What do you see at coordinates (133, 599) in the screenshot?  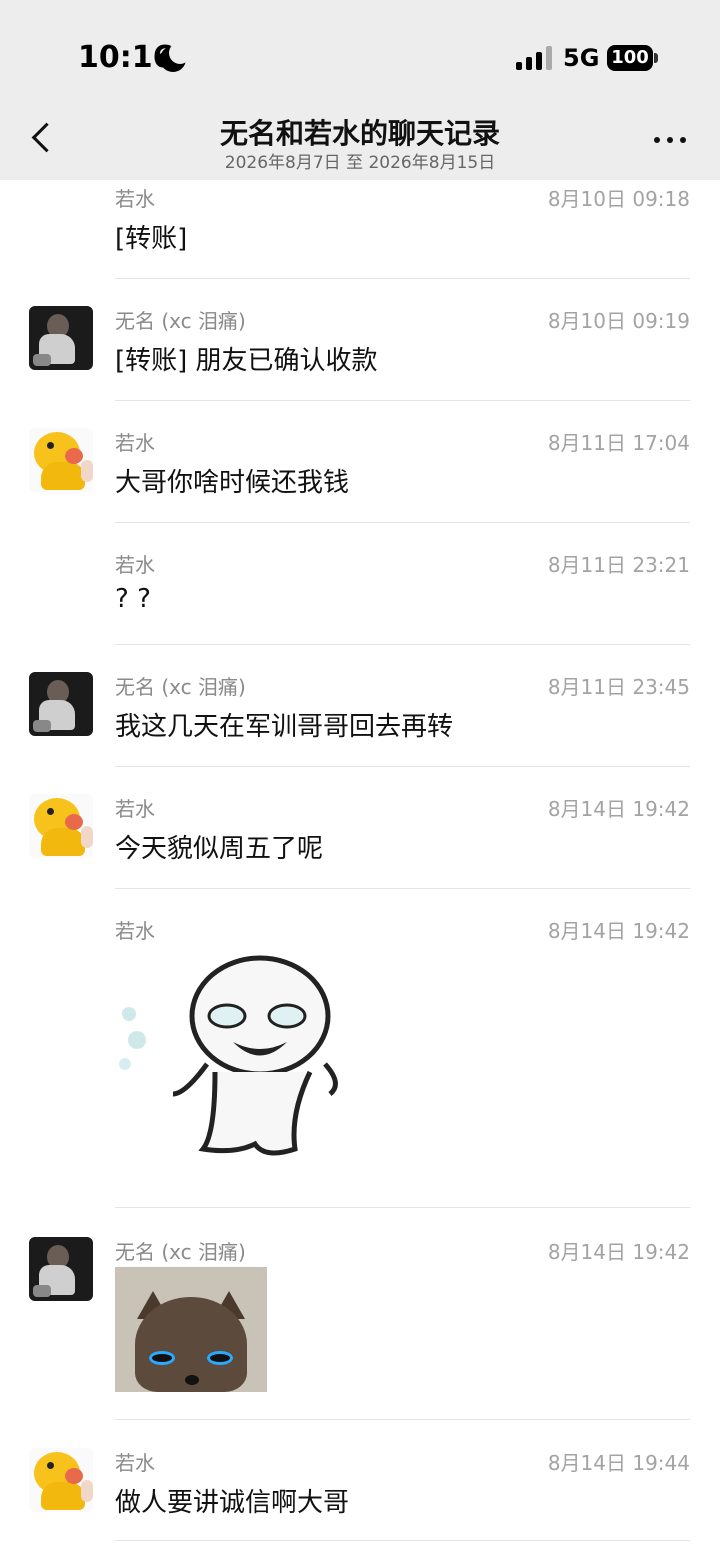 I see `message-text: ? ?` at bounding box center [133, 599].